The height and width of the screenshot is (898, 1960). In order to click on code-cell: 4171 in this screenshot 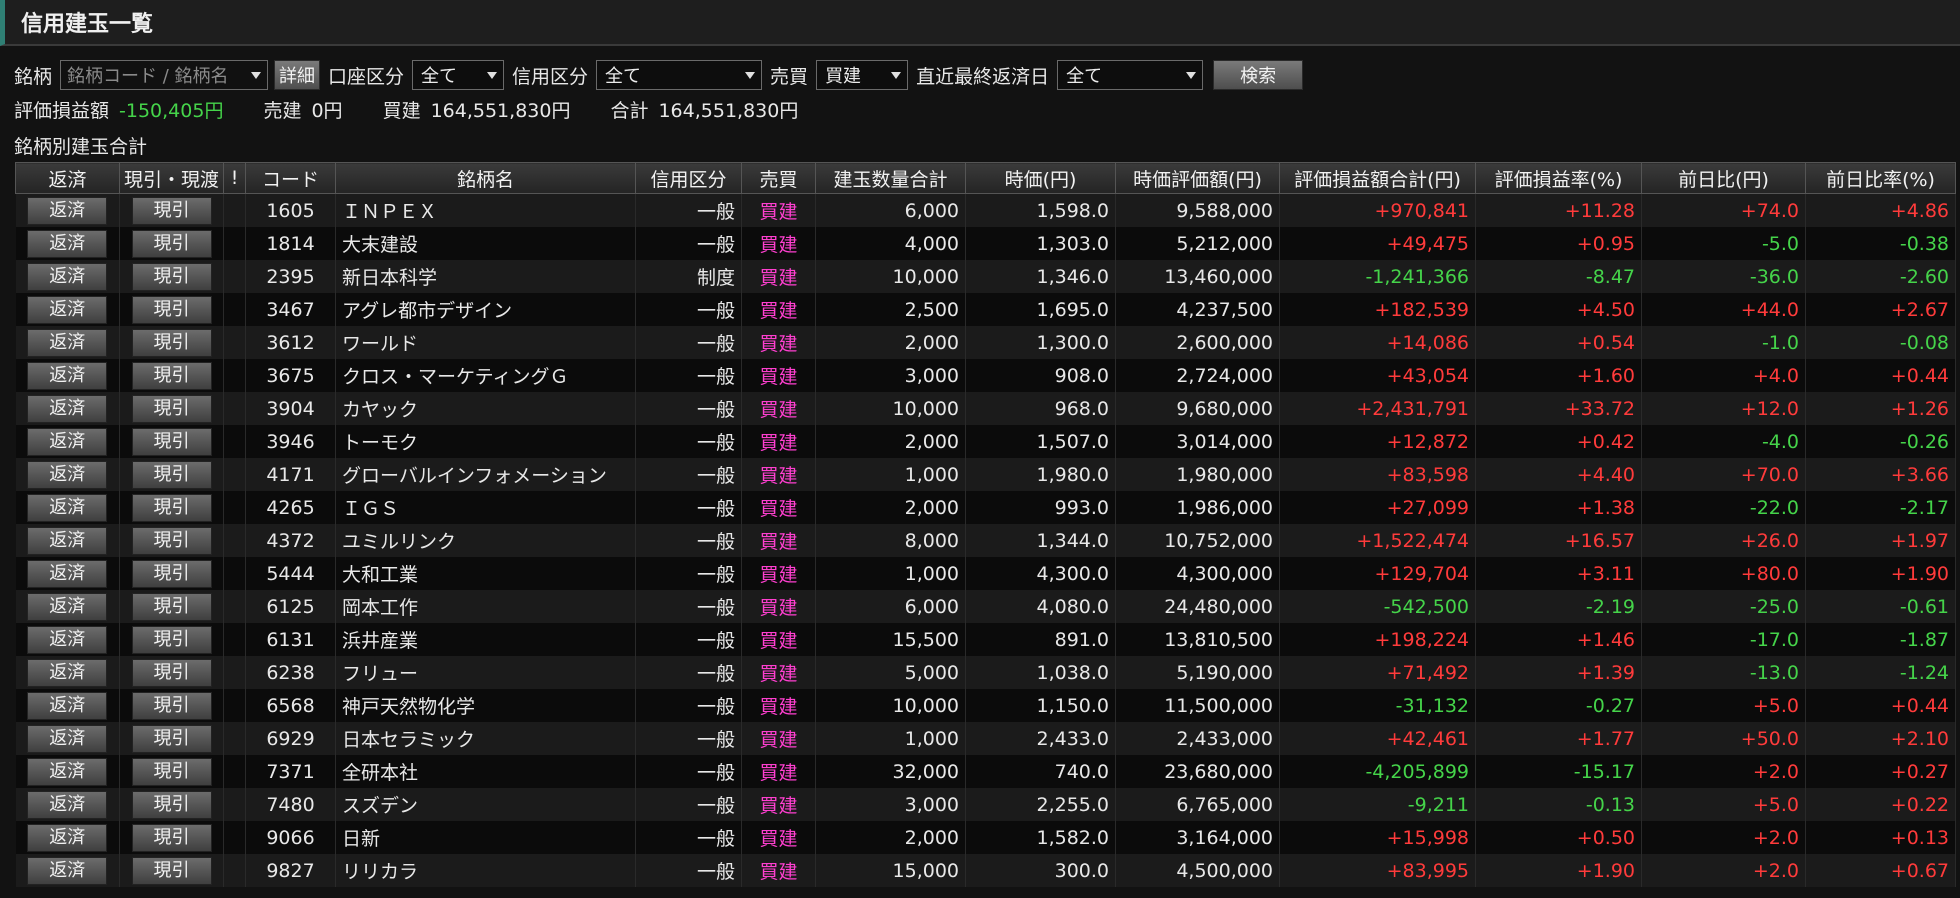, I will do `click(291, 474)`.